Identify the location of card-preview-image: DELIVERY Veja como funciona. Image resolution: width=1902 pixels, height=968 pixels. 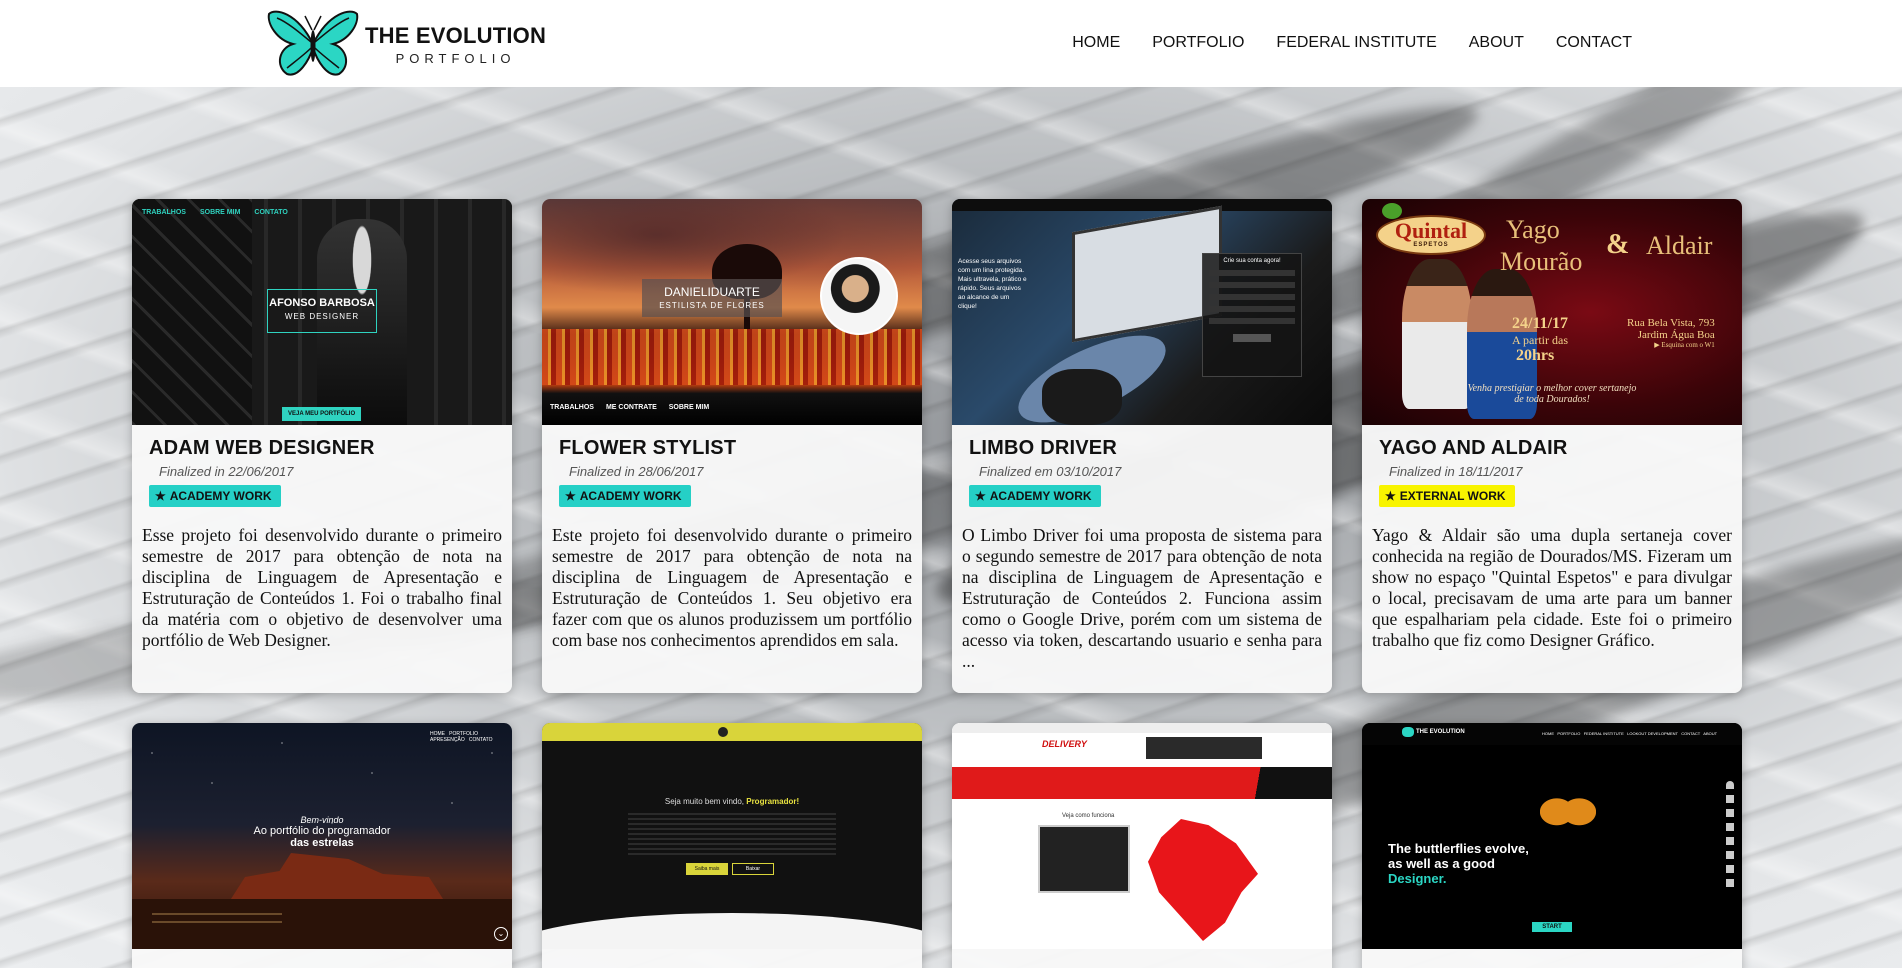
(1142, 836).